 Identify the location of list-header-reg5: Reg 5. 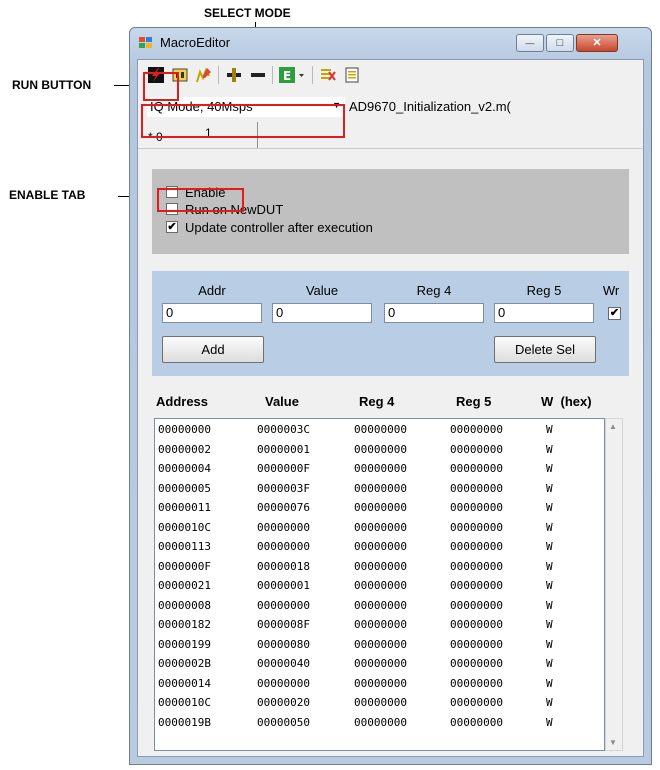
(474, 401).